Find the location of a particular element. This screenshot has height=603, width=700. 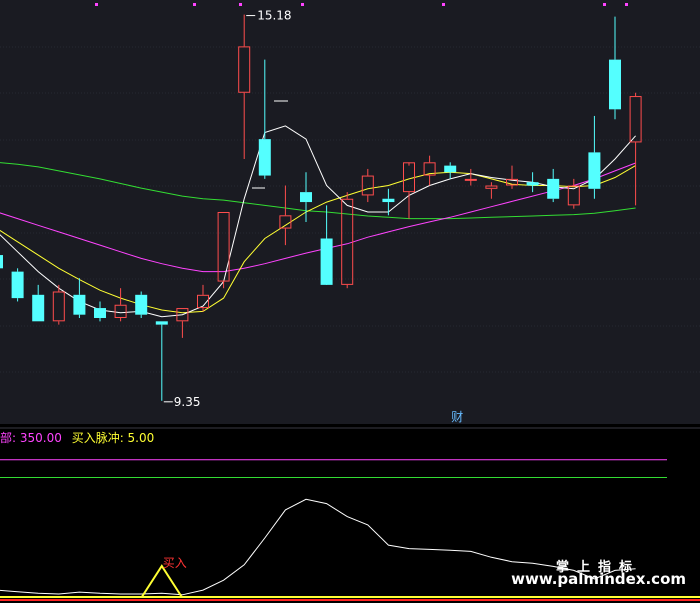

buy-signal: 买入 is located at coordinates (163, 577).